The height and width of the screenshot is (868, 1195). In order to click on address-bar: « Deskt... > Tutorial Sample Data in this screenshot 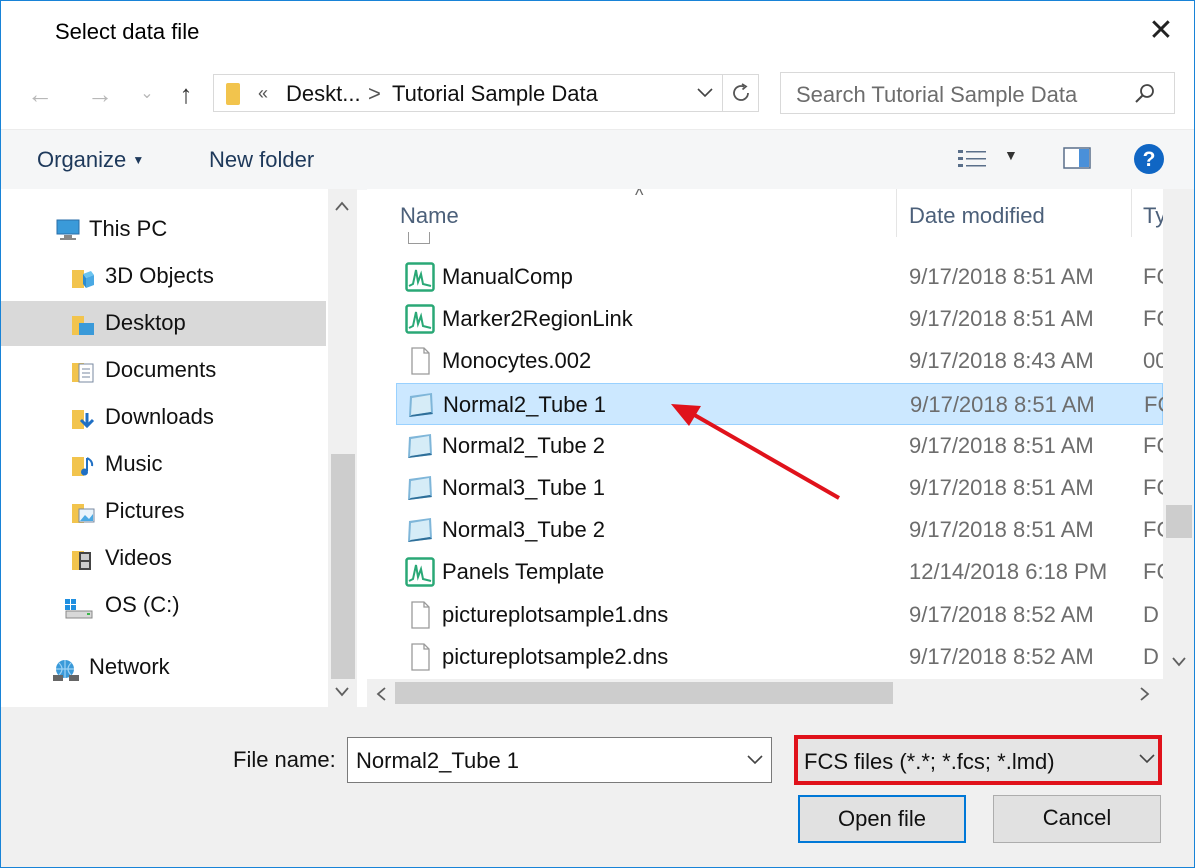, I will do `click(486, 93)`.